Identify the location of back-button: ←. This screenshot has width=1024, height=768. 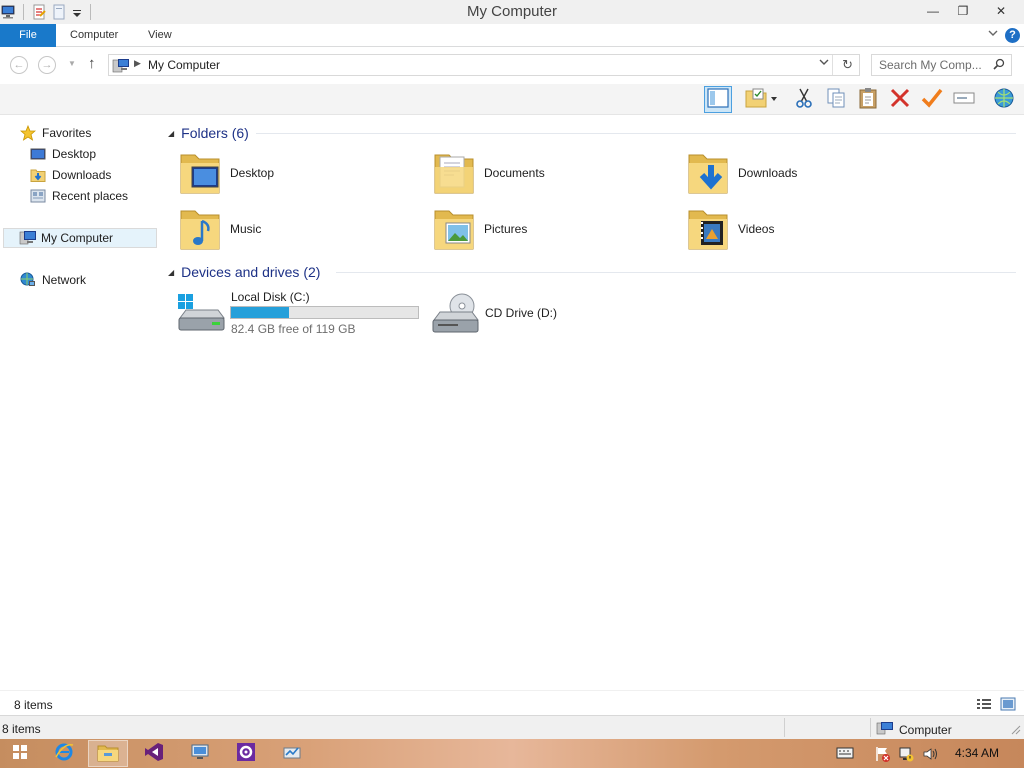
(19, 65).